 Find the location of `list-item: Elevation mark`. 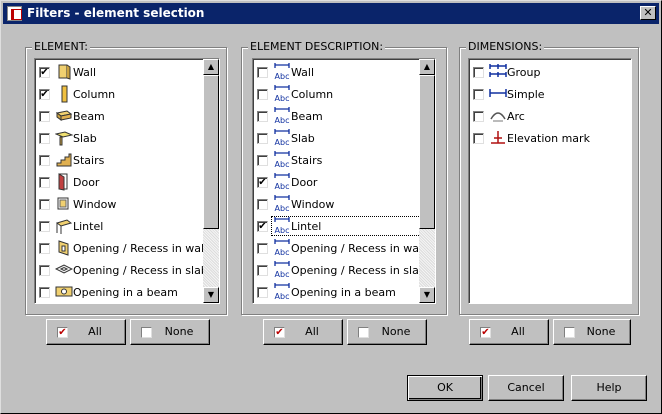

list-item: Elevation mark is located at coordinates (551, 138).